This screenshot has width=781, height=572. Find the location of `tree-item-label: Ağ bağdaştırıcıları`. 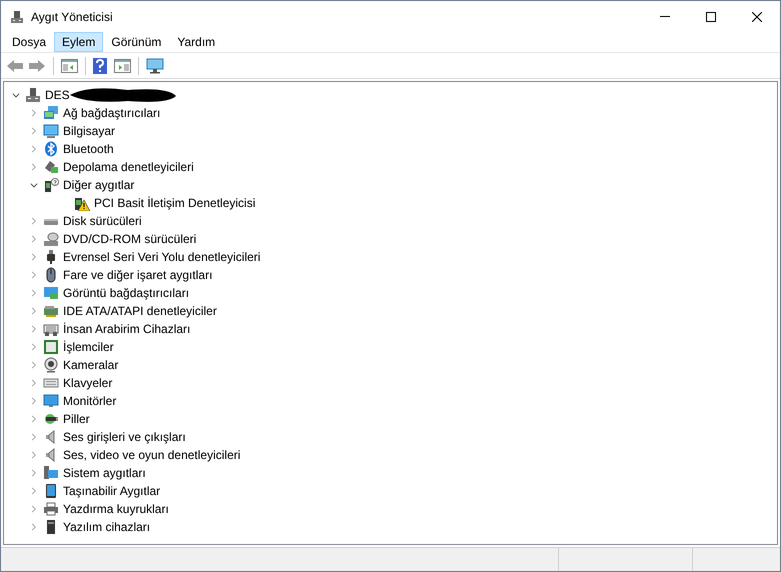

tree-item-label: Ağ bağdaştırıcıları is located at coordinates (111, 113).